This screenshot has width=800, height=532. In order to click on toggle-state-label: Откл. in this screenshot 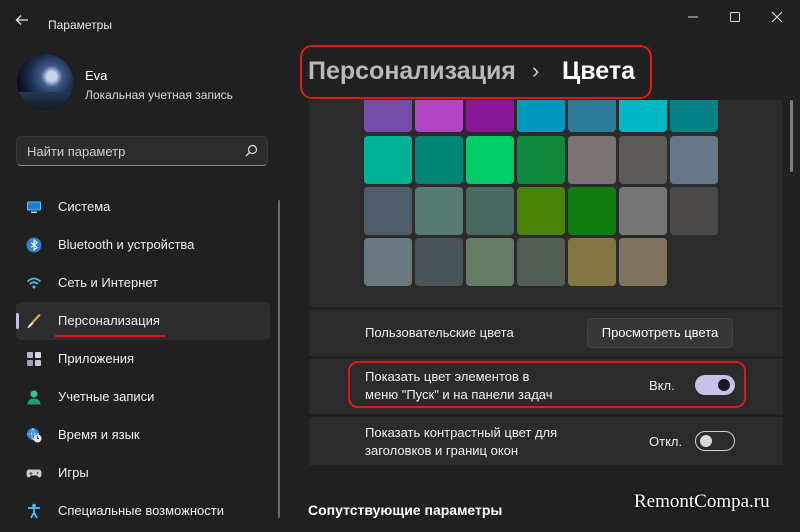, I will do `click(666, 441)`.